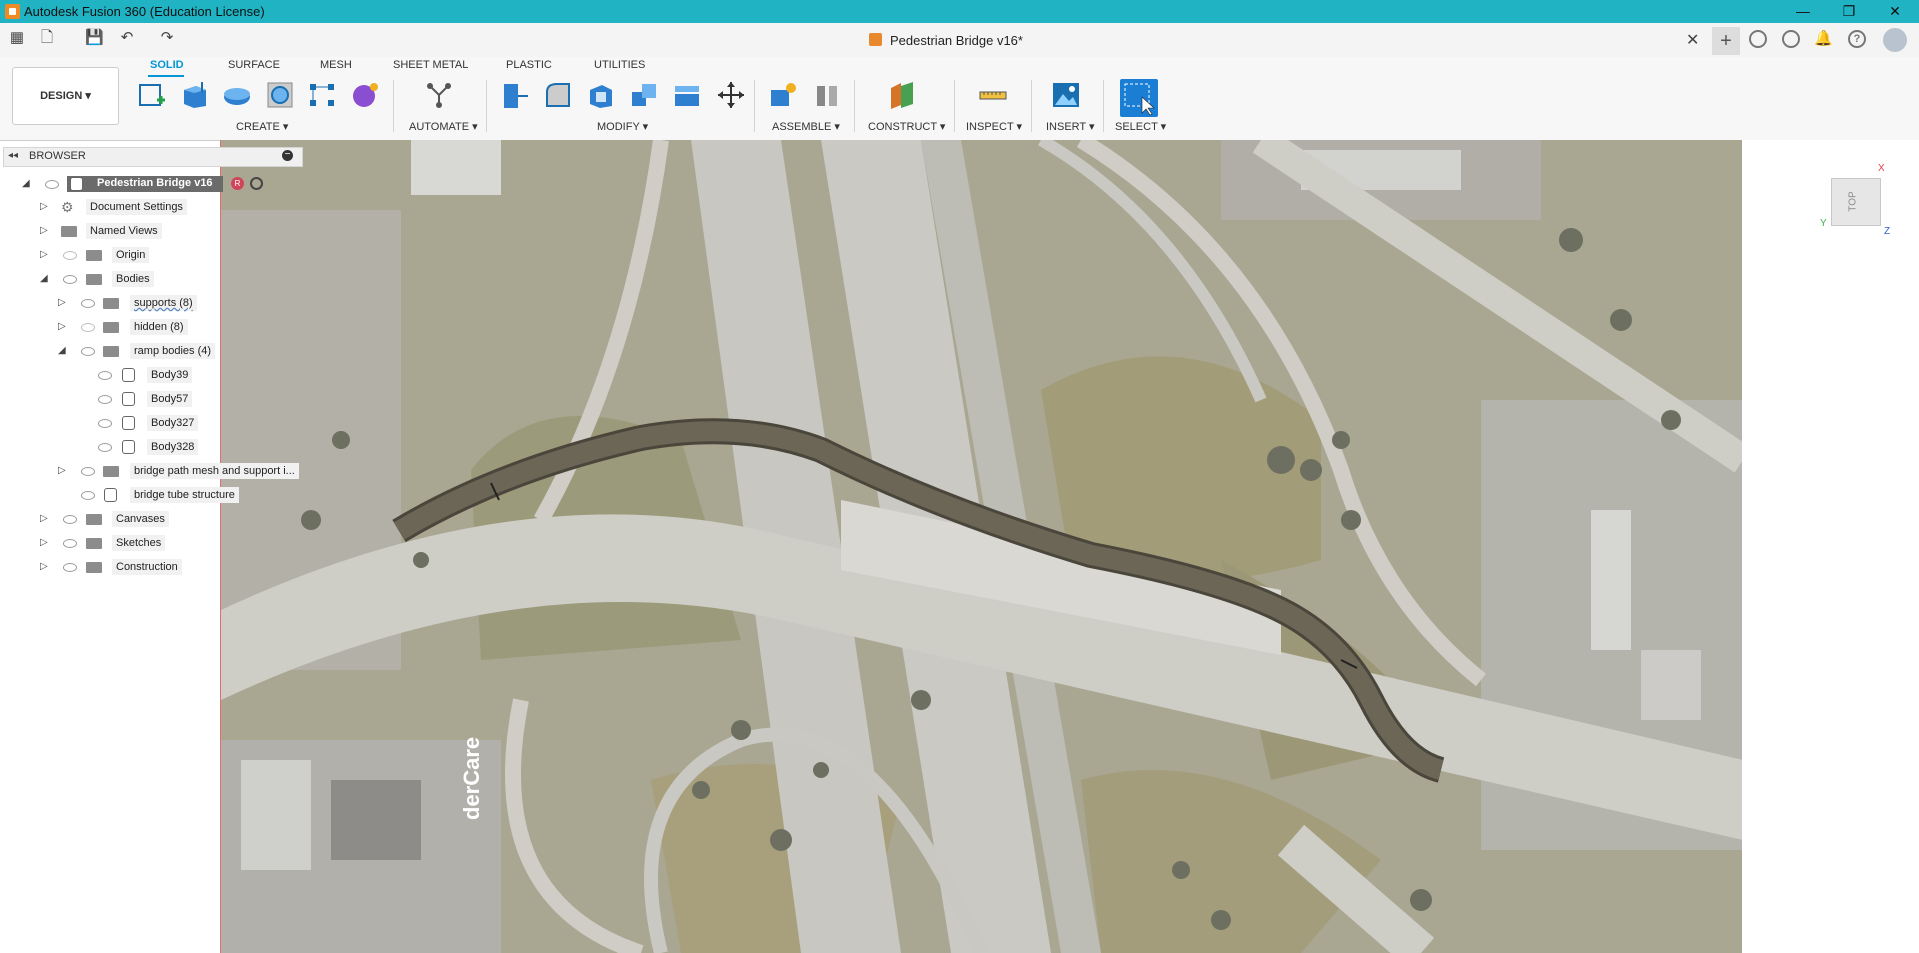 The width and height of the screenshot is (1919, 953). What do you see at coordinates (601, 95) in the screenshot?
I see `shell-icon` at bounding box center [601, 95].